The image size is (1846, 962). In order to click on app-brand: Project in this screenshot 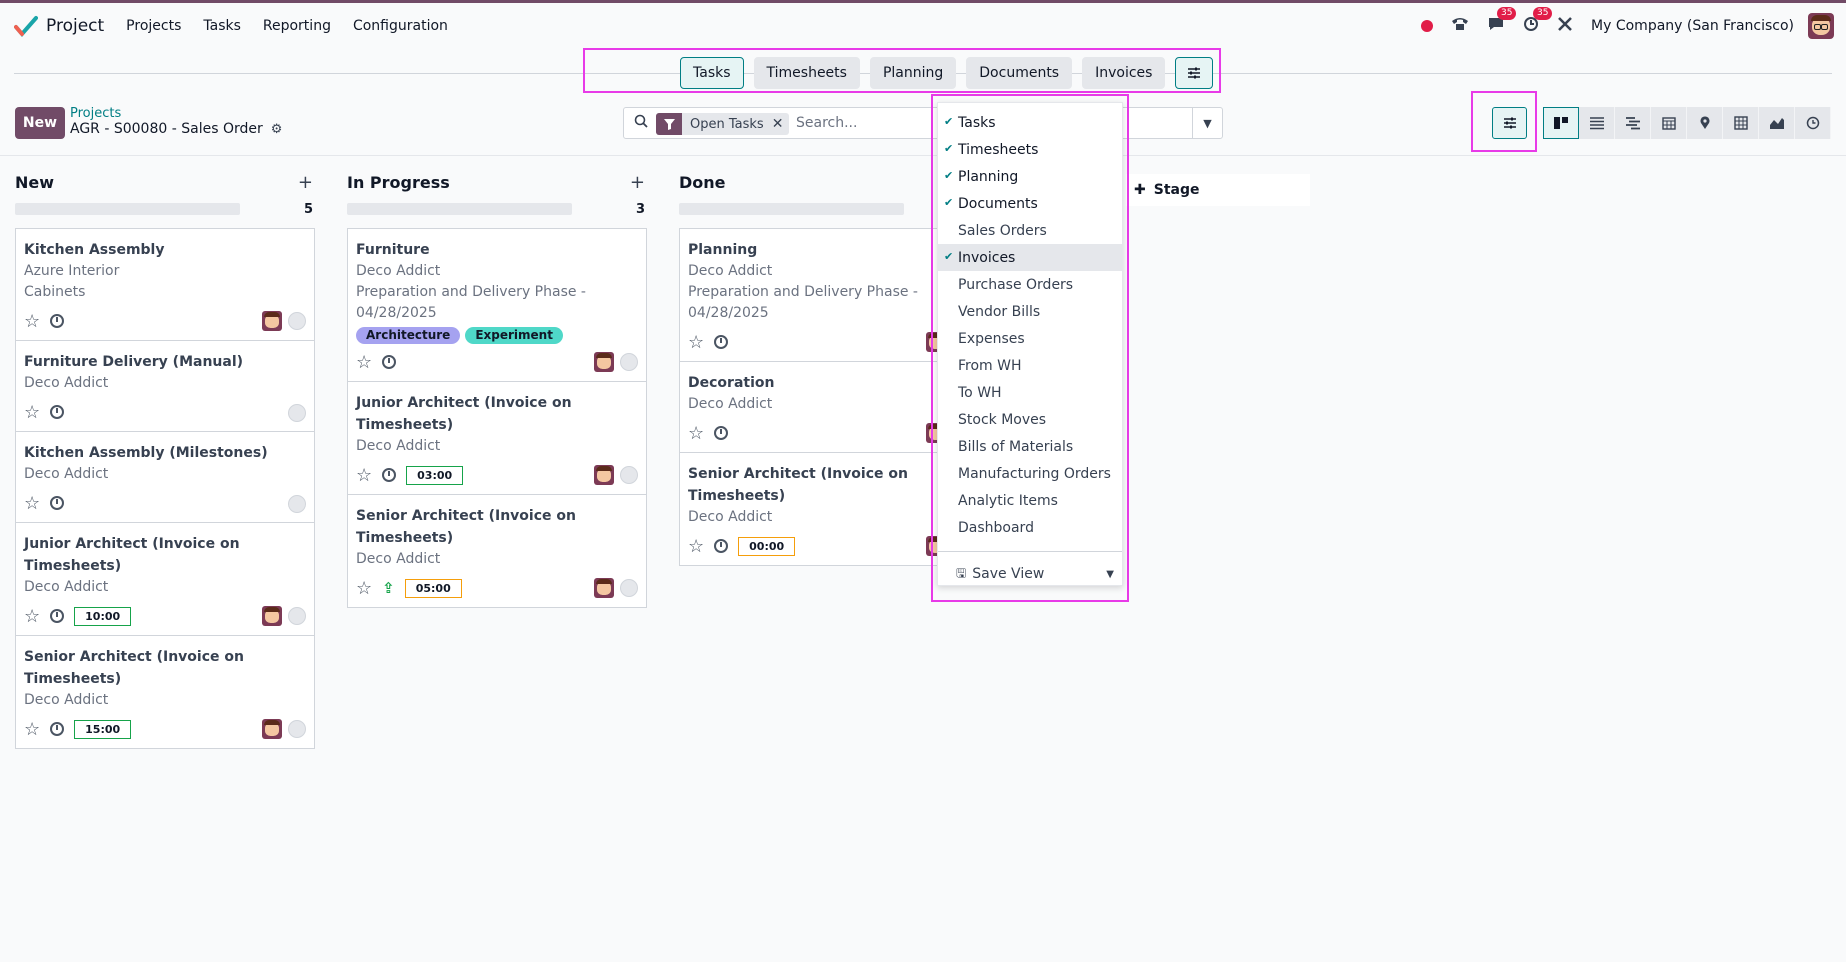, I will do `click(59, 26)`.